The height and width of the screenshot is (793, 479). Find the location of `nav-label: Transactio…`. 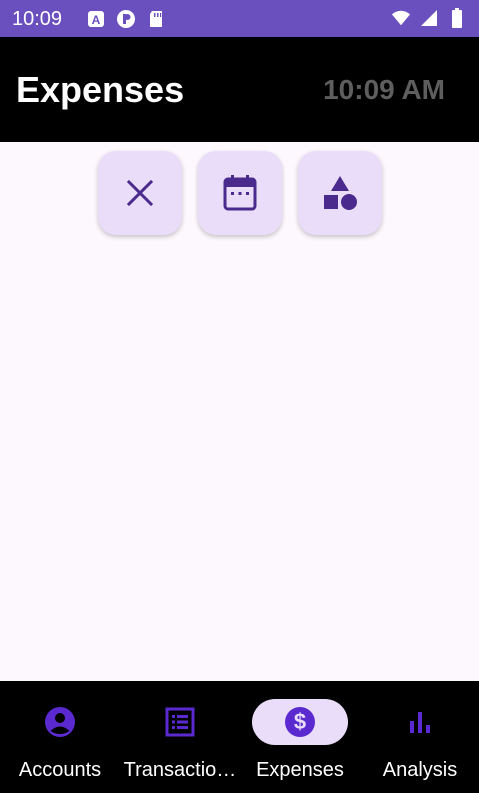

nav-label: Transactio… is located at coordinates (180, 770).